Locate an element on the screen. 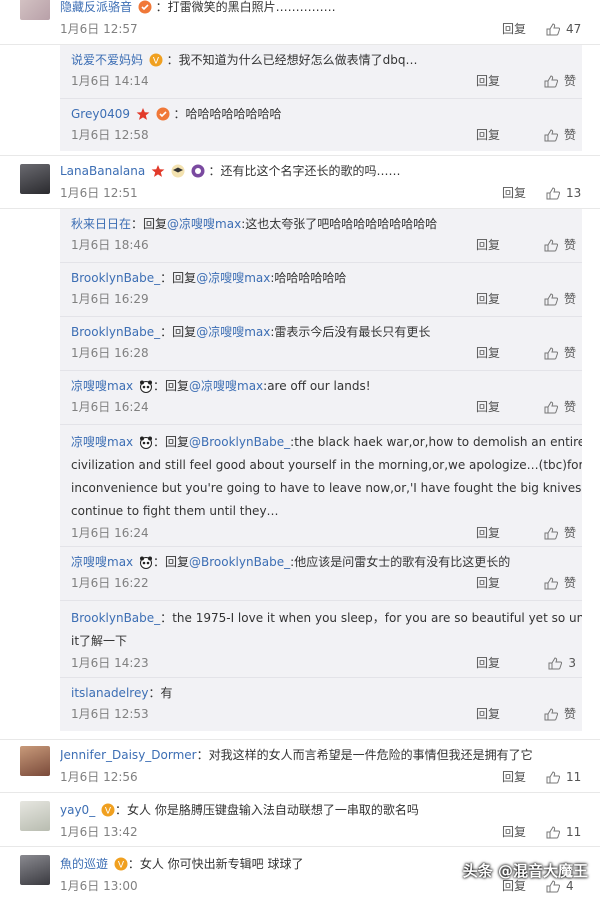 The image size is (600, 907). reply-text: :他应该是问雷女士的歌有没有比这更长的 is located at coordinates (400, 562).